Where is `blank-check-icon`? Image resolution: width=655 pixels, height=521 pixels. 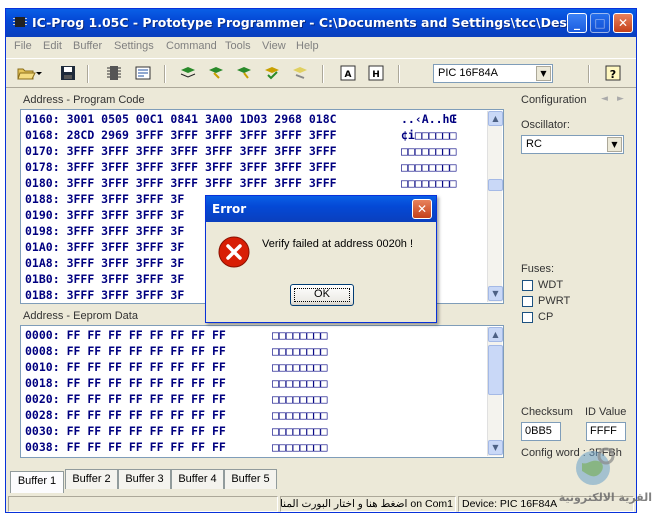 blank-check-icon is located at coordinates (300, 73).